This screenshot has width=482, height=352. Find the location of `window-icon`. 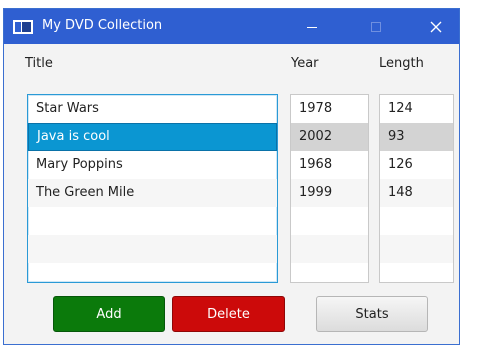

window-icon is located at coordinates (23, 27).